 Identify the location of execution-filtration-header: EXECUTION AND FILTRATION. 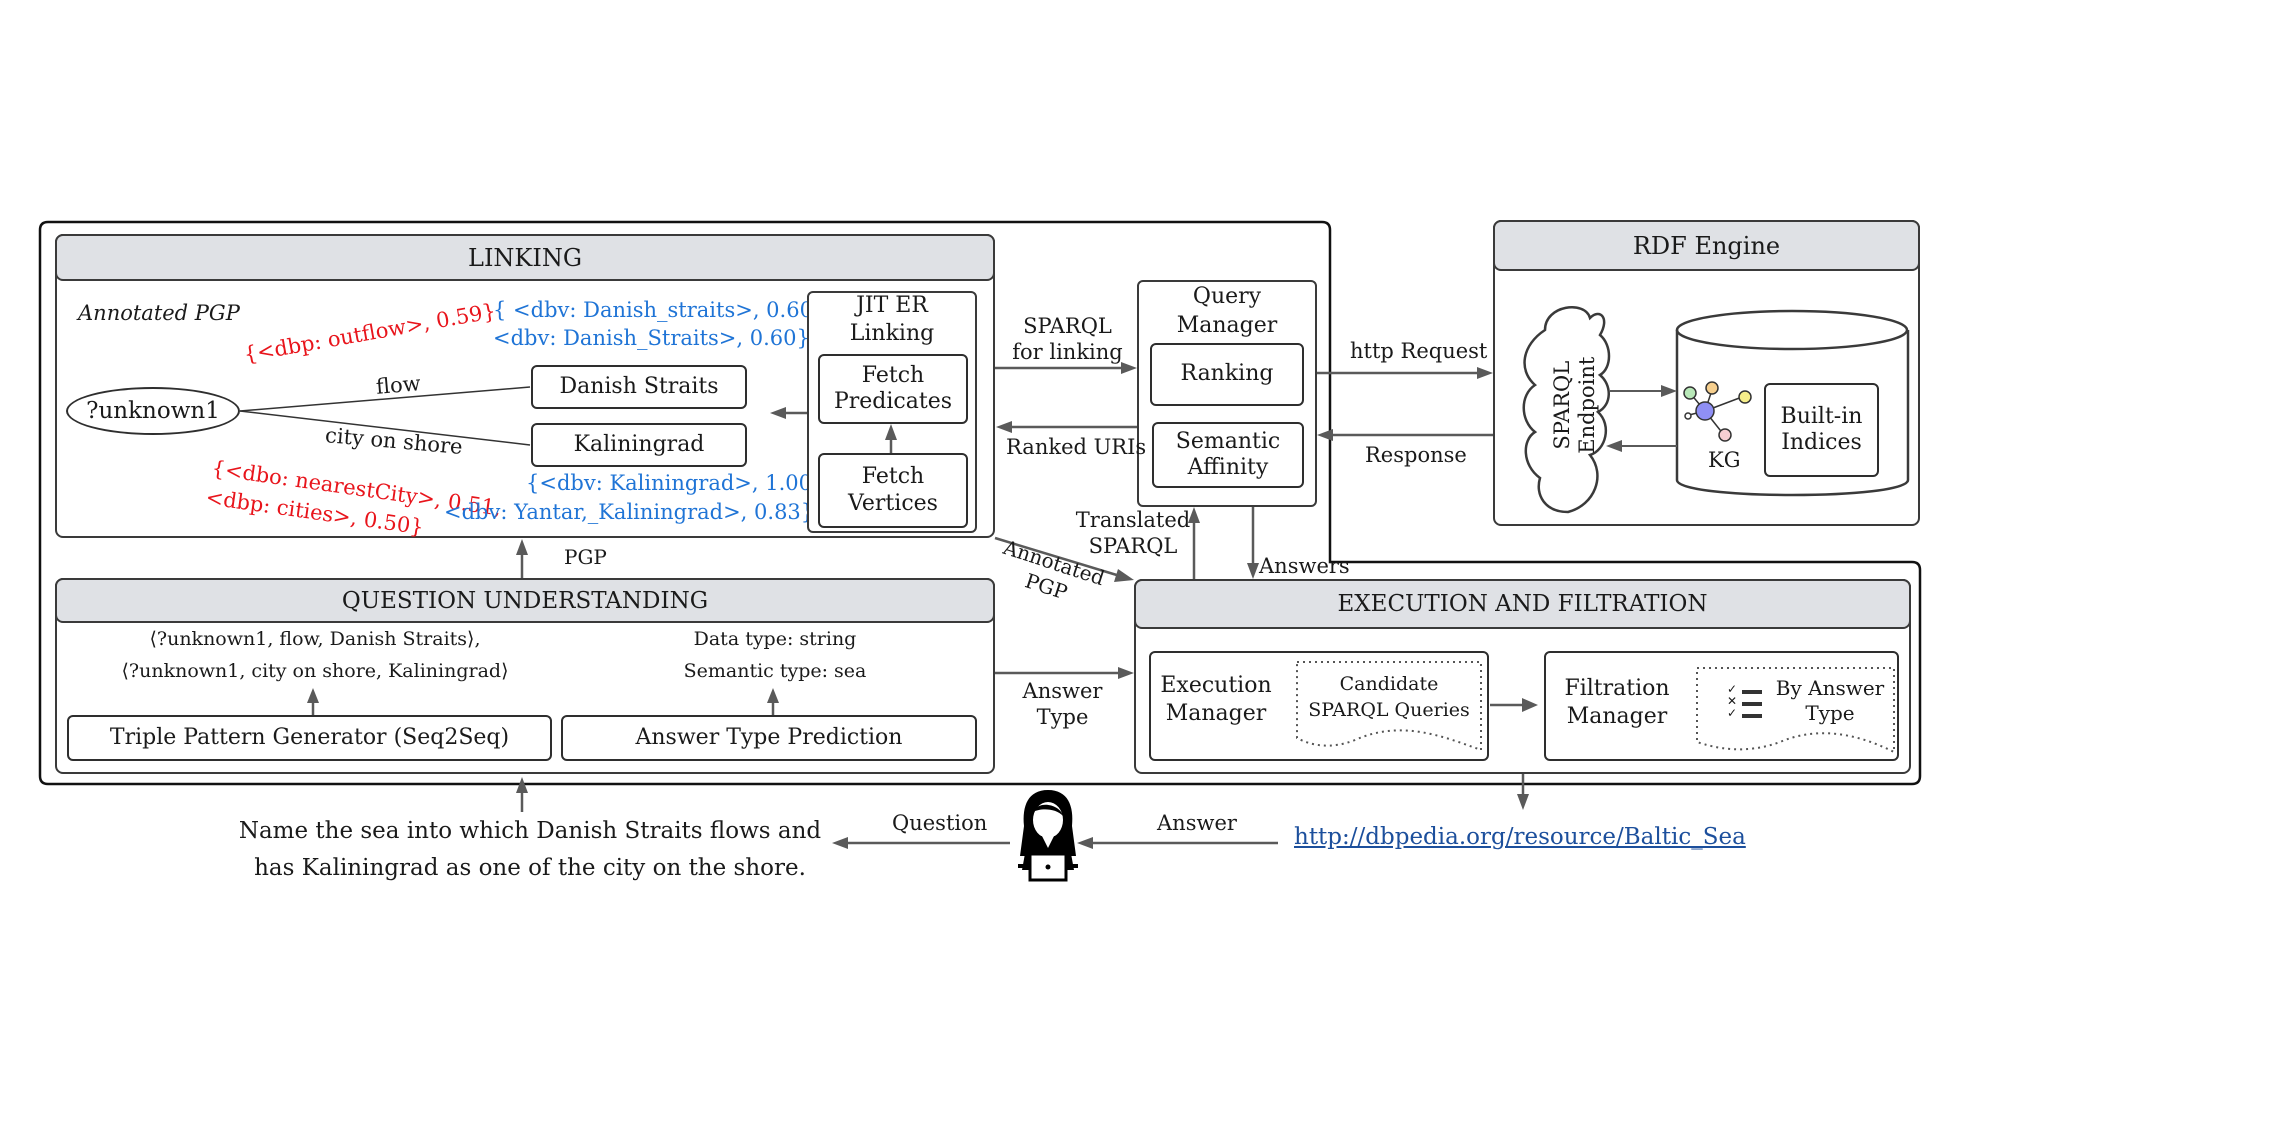
(1522, 604).